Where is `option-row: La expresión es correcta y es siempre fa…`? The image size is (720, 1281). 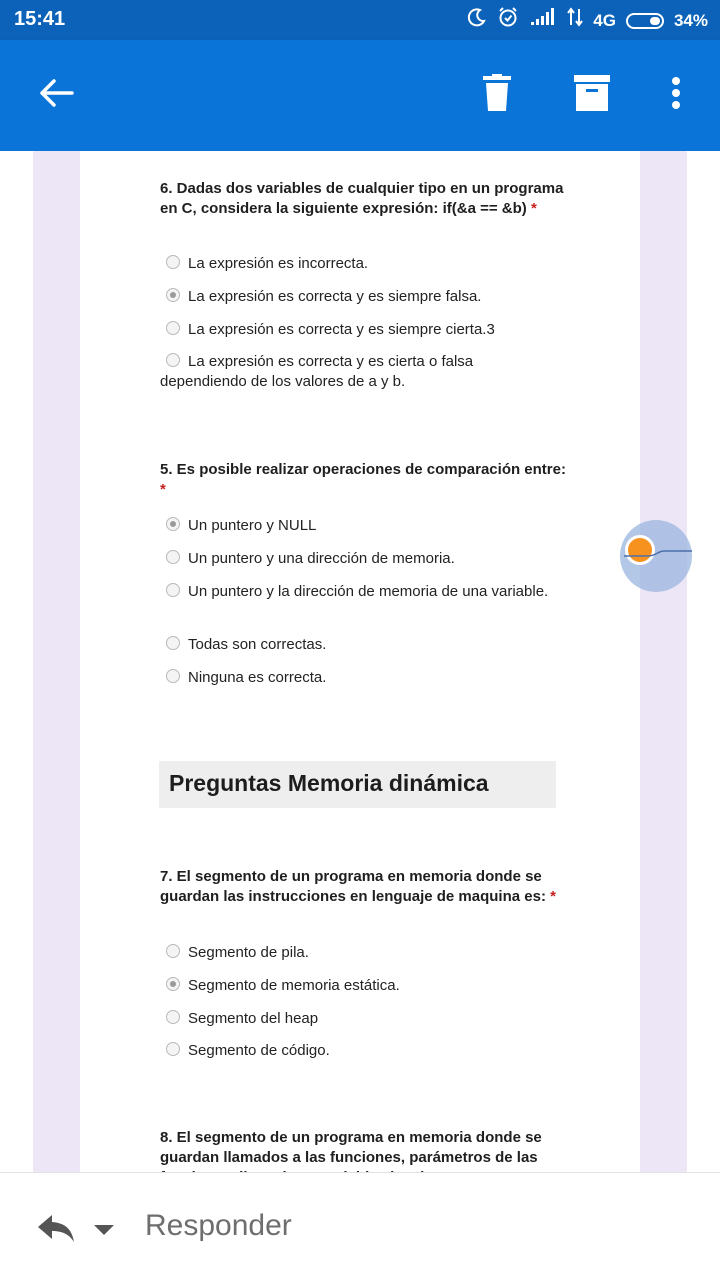
option-row: La expresión es correcta y es siempre fa… is located at coordinates (360, 297).